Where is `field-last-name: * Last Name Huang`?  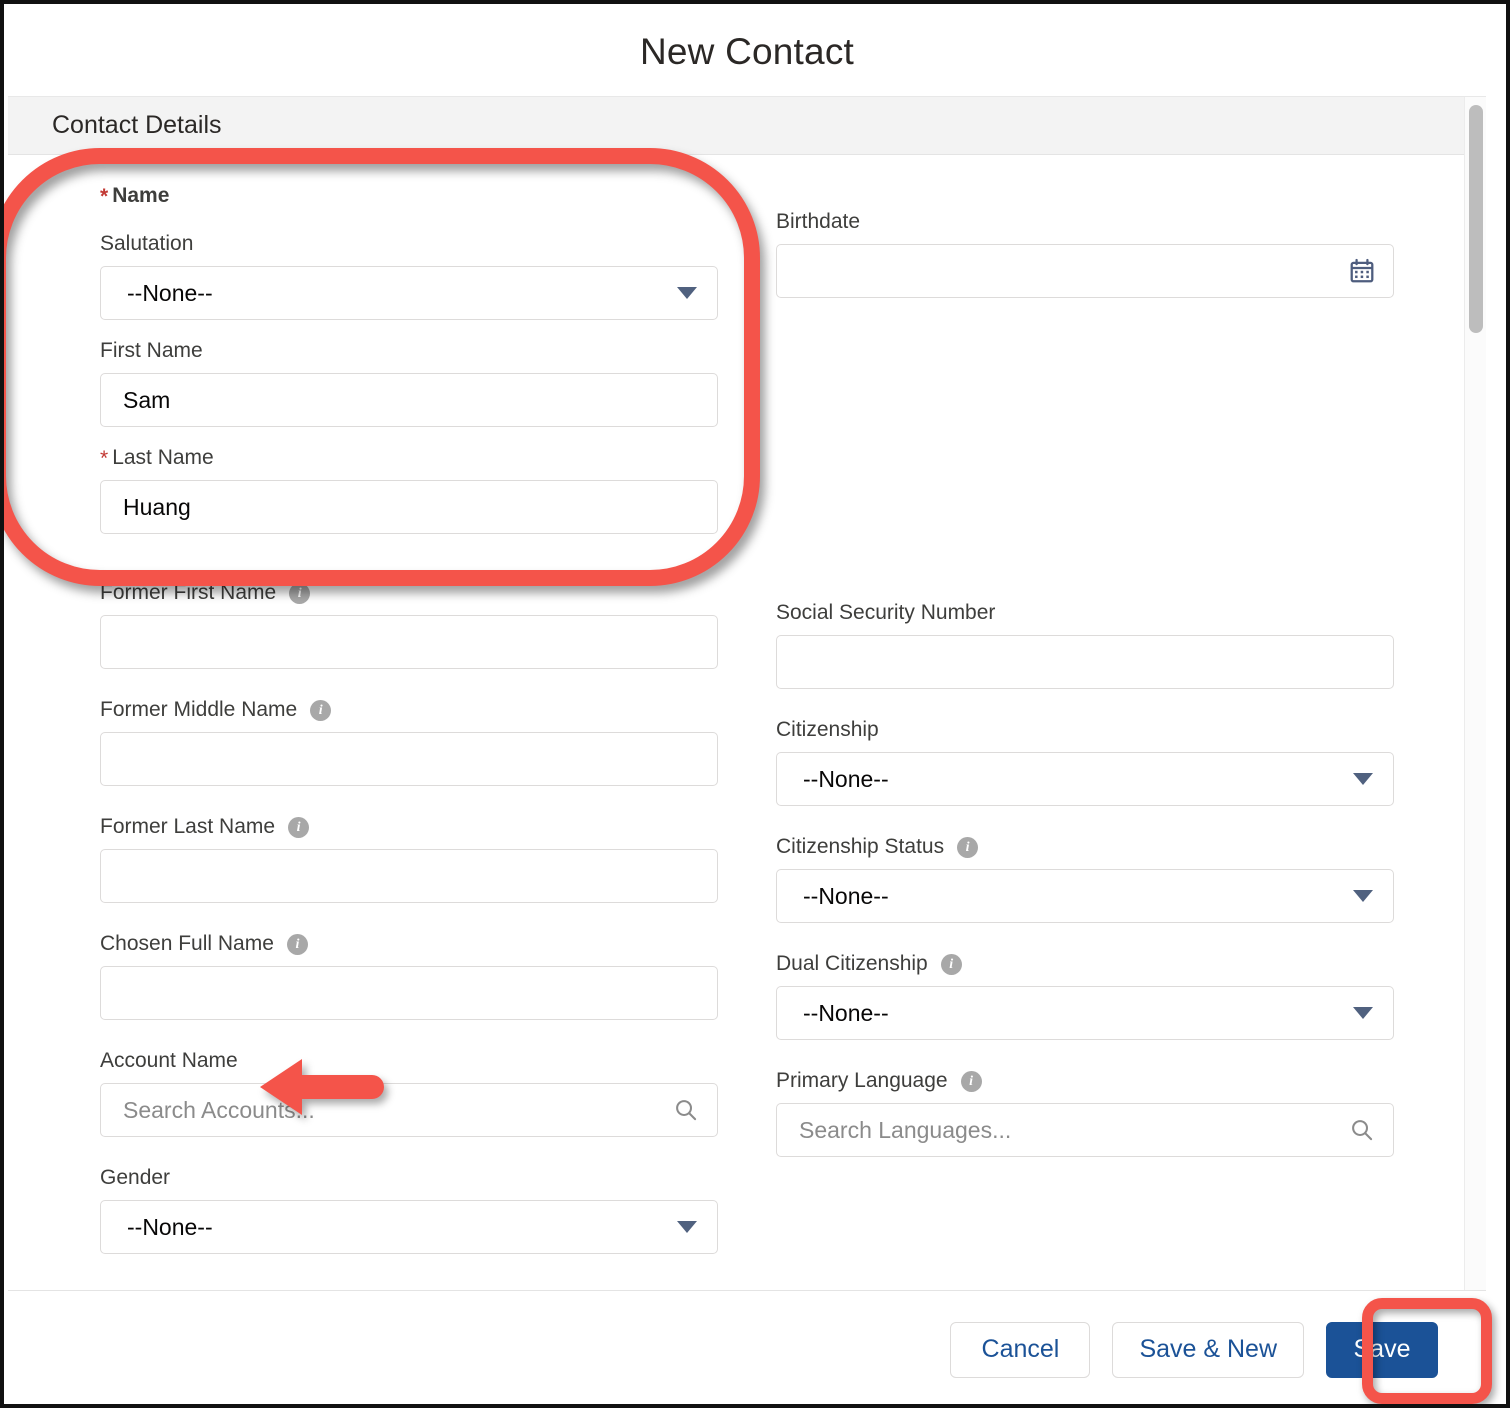 field-last-name: * Last Name Huang is located at coordinates (409, 489).